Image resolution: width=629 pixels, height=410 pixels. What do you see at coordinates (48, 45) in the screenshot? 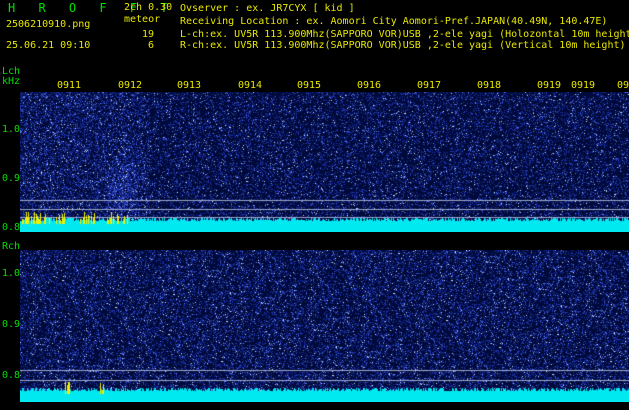
I see `datetime-label: 25.06.21 09:10` at bounding box center [48, 45].